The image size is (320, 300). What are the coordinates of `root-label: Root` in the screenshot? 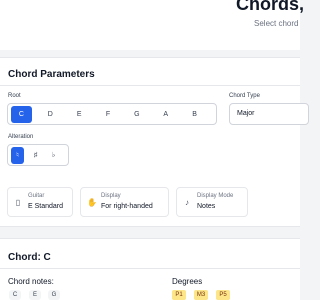 It's located at (14, 96).